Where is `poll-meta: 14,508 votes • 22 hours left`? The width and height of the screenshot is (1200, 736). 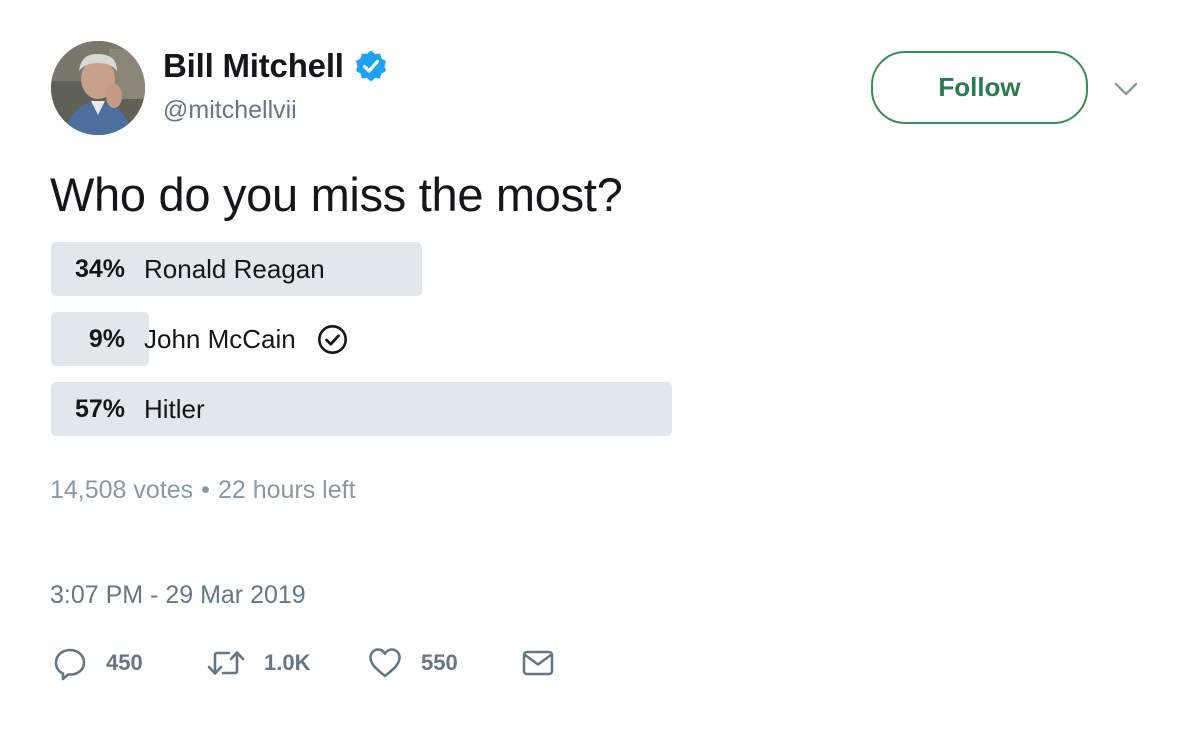 poll-meta: 14,508 votes • 22 hours left is located at coordinates (203, 490).